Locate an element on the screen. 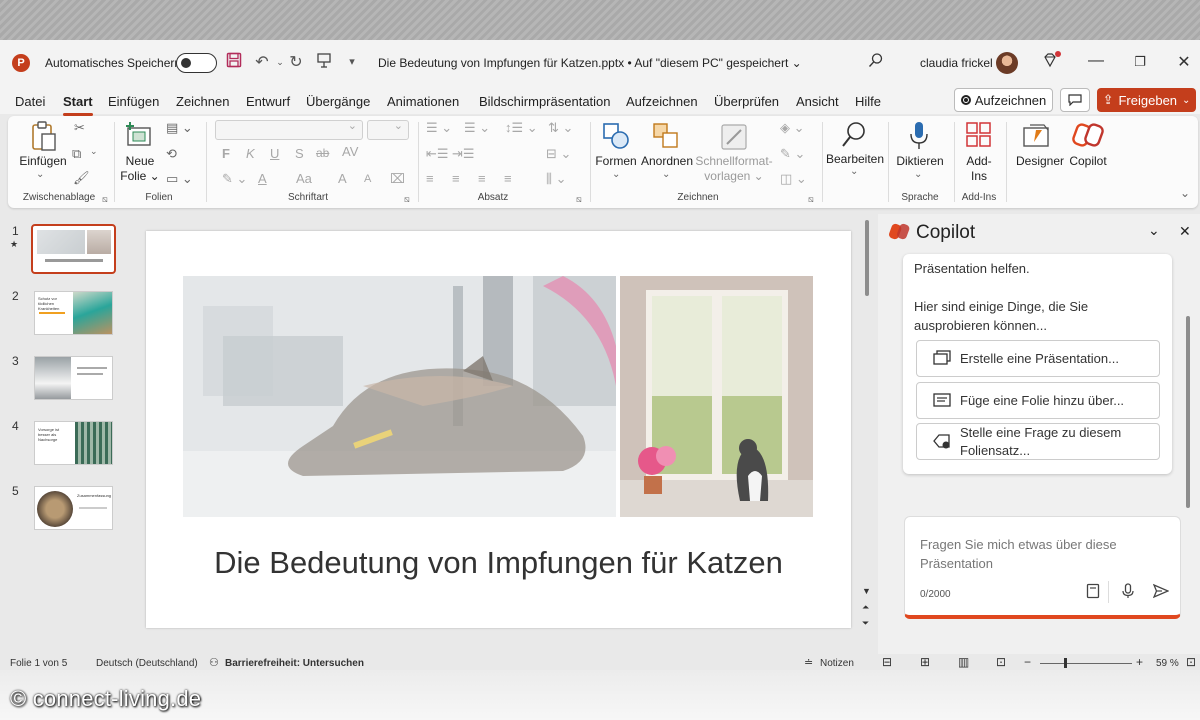  clipboard-launcher-icon: ⧅ is located at coordinates (105, 199).